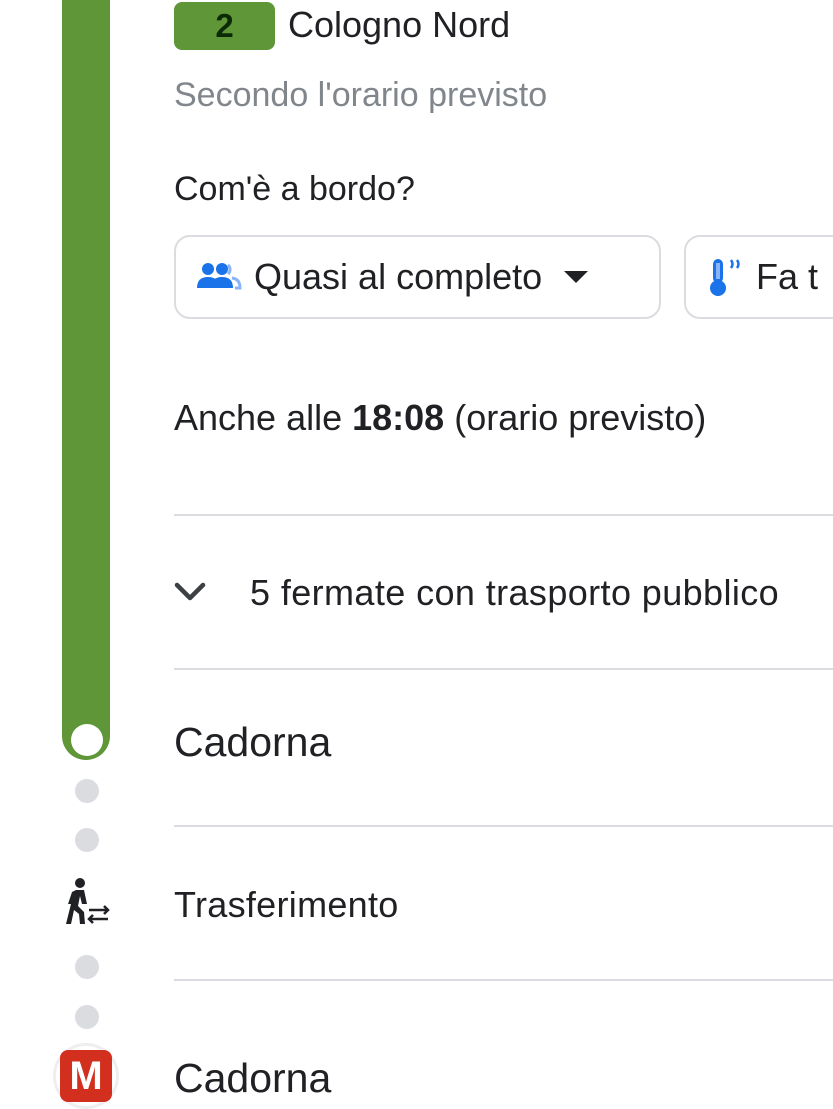  Describe the element at coordinates (224, 26) in the screenshot. I see `line-badge: 2` at that location.